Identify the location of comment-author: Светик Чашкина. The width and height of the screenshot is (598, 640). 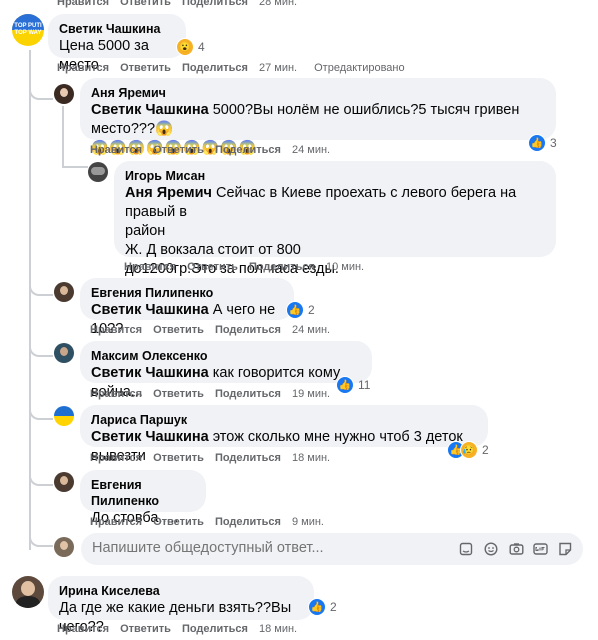
(117, 29).